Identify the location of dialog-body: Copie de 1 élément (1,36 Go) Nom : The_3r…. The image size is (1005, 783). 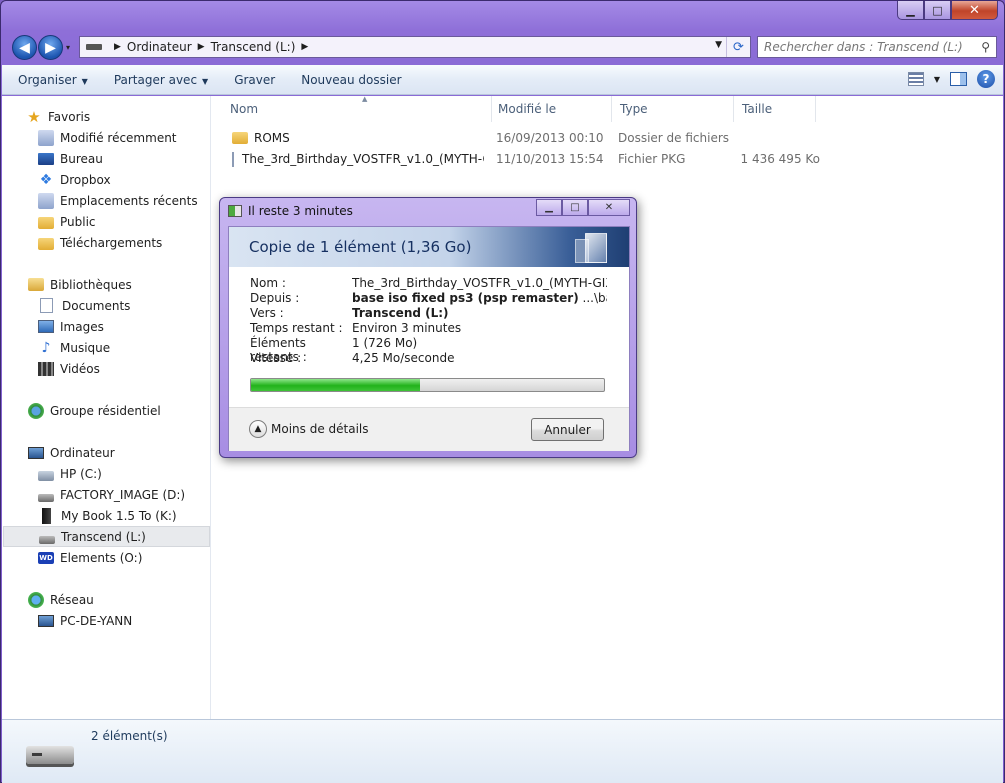
(429, 338).